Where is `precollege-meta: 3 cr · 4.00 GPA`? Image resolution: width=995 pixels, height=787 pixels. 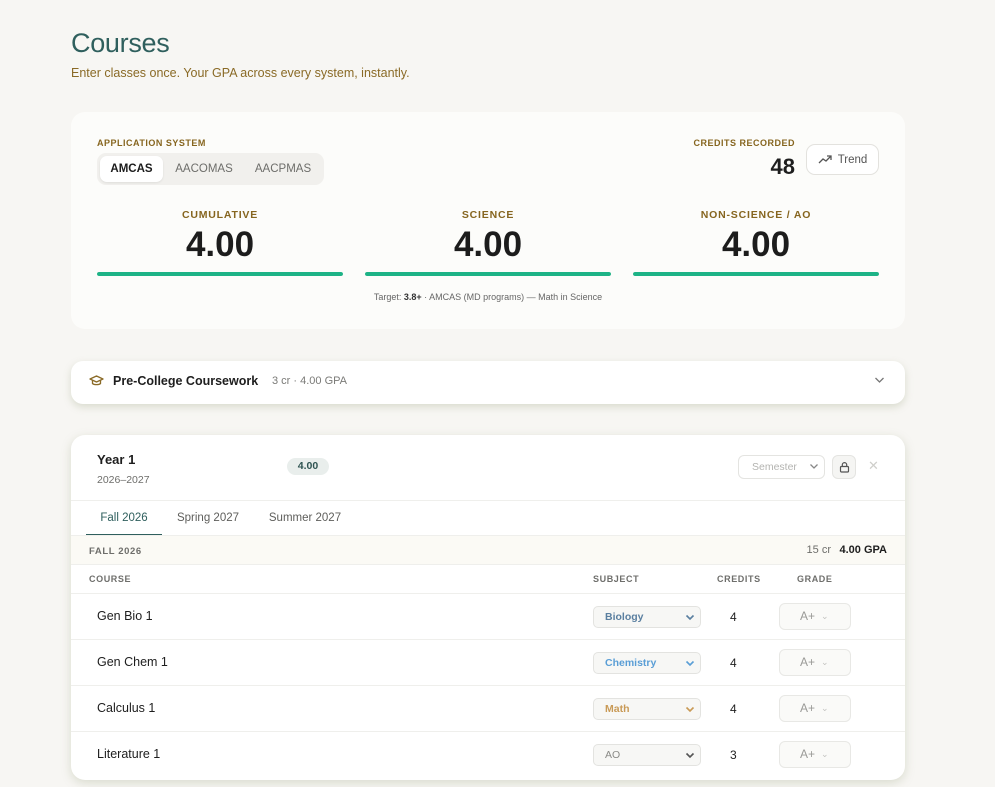 precollege-meta: 3 cr · 4.00 GPA is located at coordinates (309, 381).